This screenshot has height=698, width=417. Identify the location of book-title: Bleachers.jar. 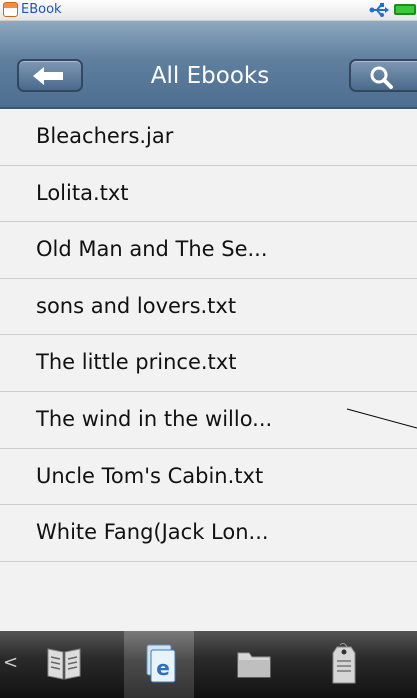
(105, 136).